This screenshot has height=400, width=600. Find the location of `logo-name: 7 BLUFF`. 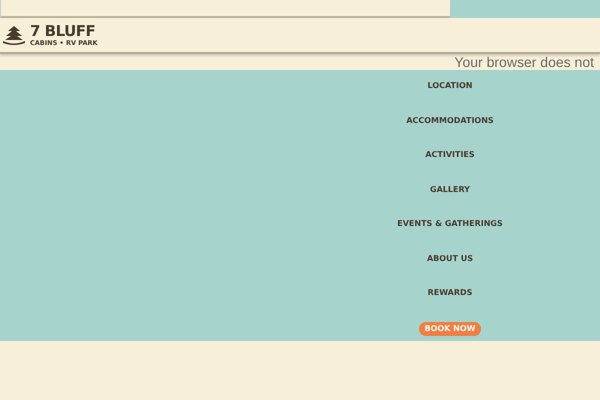

logo-name: 7 BLUFF is located at coordinates (63, 31).